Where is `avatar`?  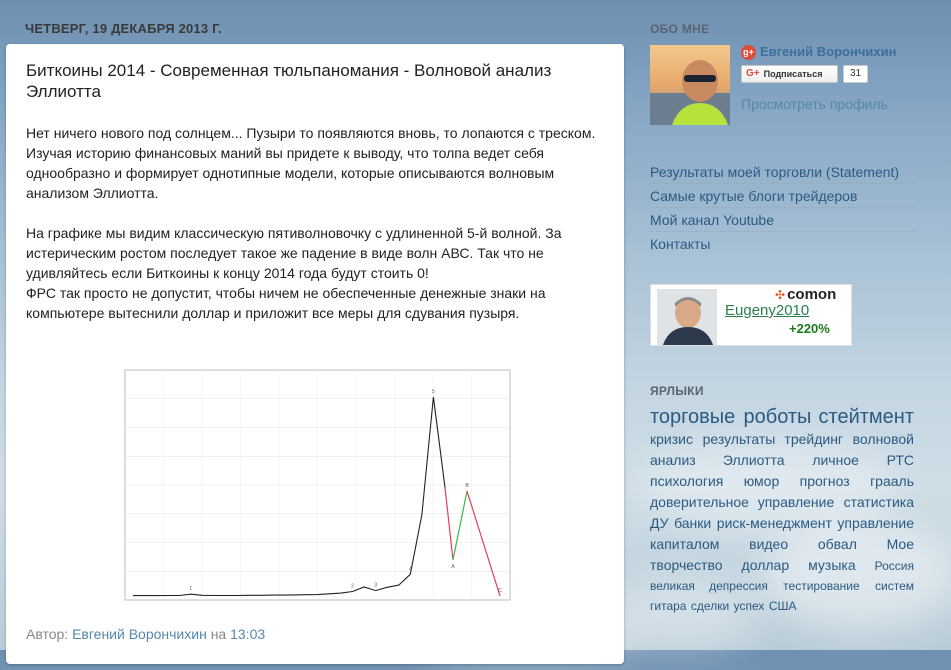
avatar is located at coordinates (690, 85).